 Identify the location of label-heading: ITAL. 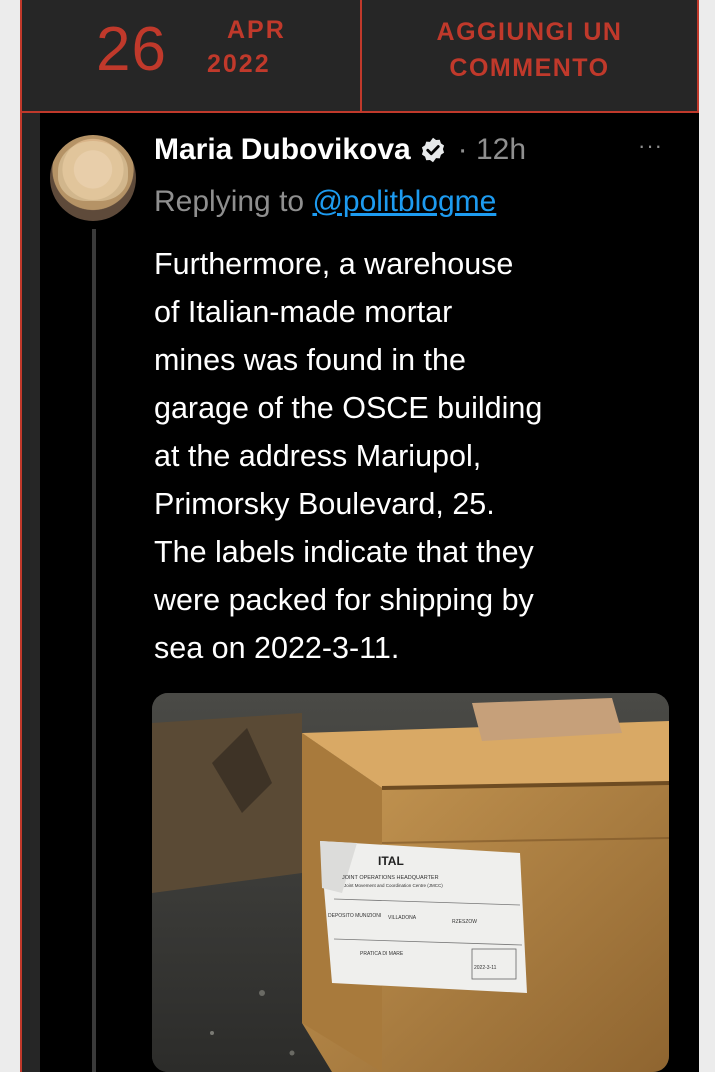
(391, 861).